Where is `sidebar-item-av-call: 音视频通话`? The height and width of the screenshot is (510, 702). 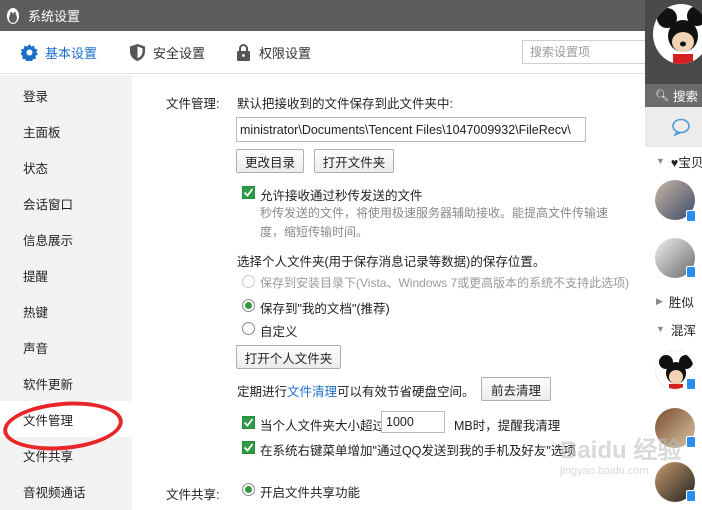
sidebar-item-av-call: 音视频通话 is located at coordinates (66, 491).